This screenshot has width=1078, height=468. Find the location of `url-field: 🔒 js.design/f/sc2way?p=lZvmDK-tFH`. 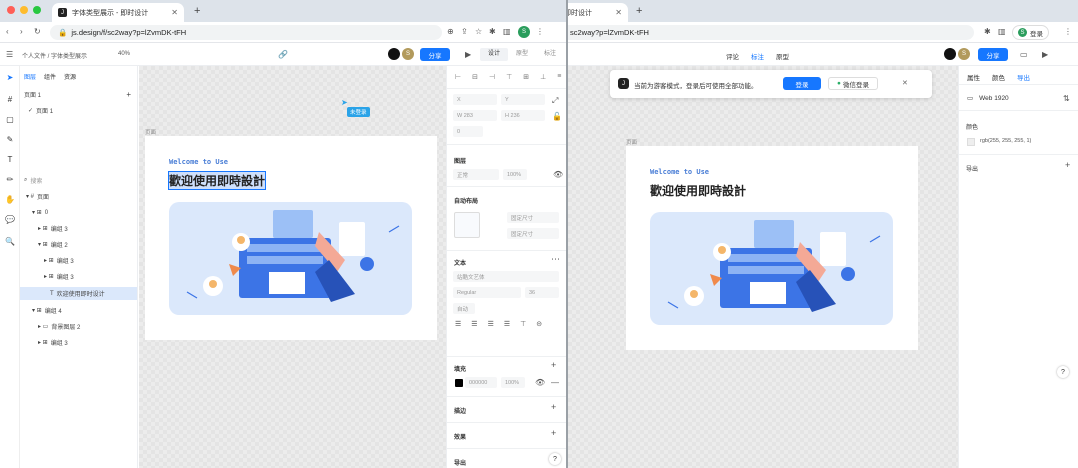

url-field: 🔒 js.design/f/sc2way?p=lZvmDK-tFH is located at coordinates (246, 32).